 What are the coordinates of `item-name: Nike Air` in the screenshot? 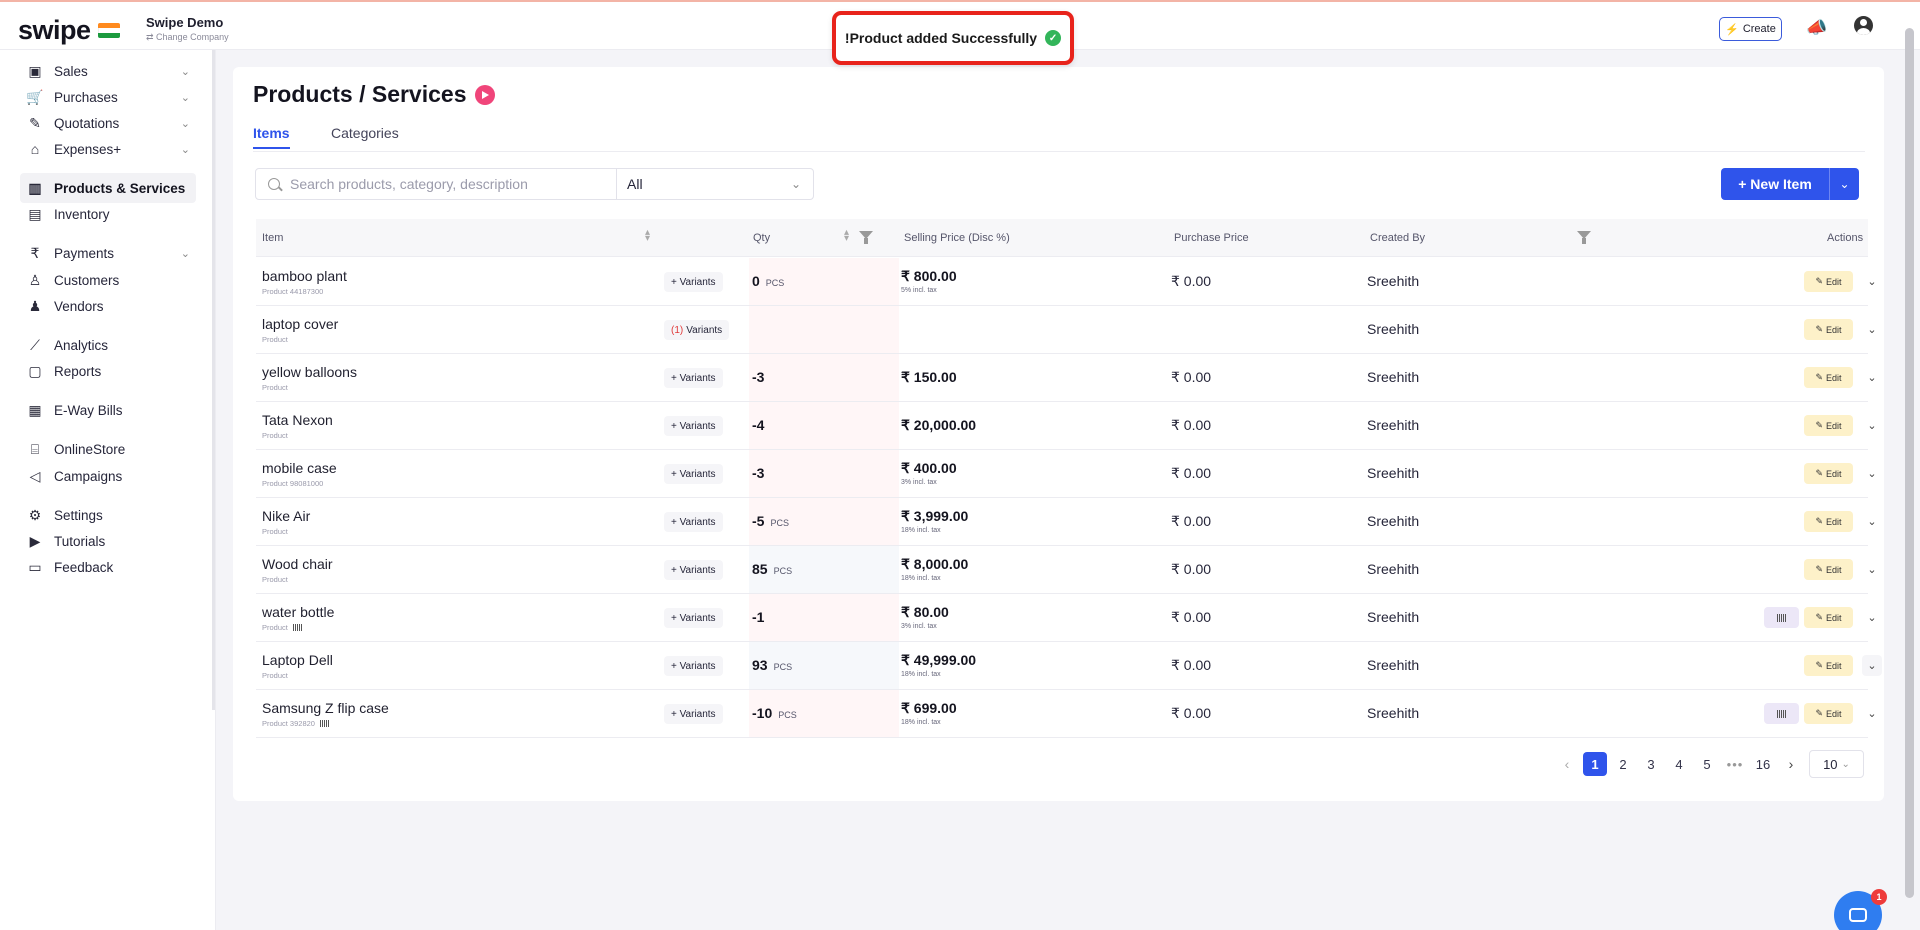 It's located at (286, 516).